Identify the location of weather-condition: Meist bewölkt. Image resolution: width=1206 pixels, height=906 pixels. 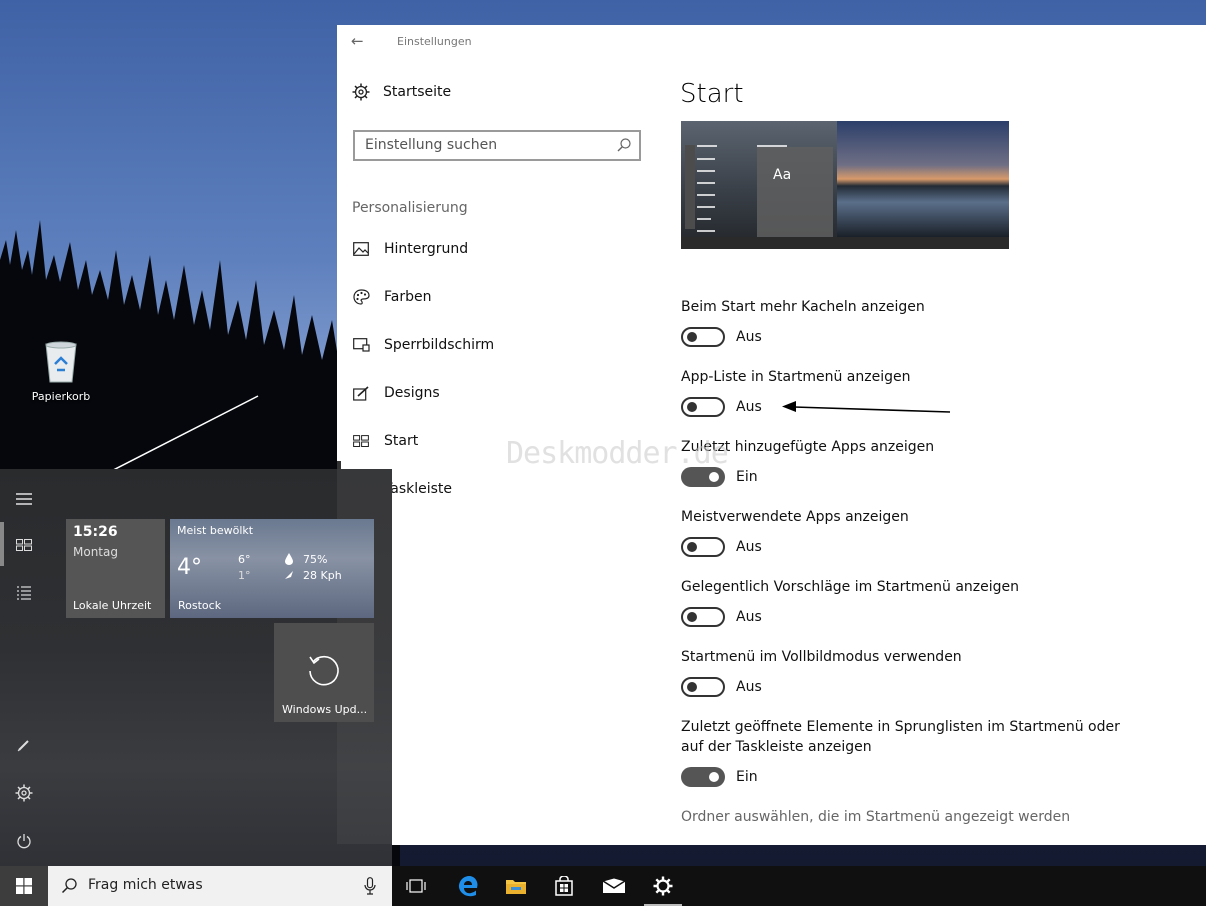
(215, 530).